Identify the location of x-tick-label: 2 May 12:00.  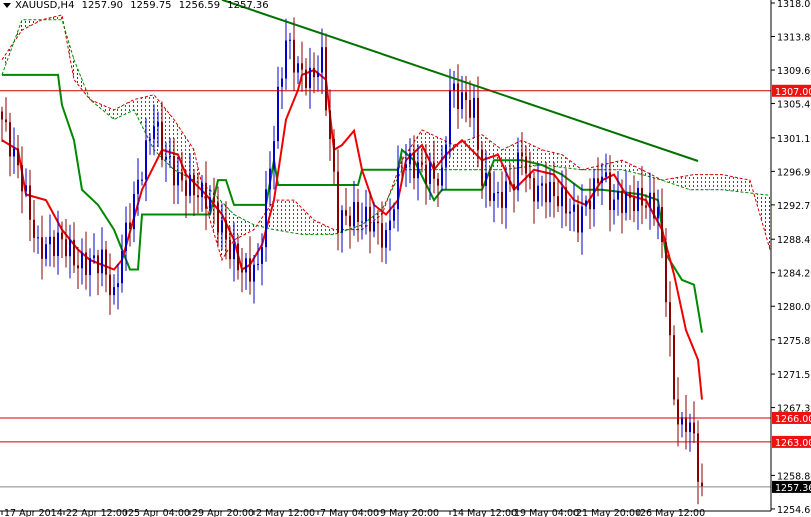
(285, 512).